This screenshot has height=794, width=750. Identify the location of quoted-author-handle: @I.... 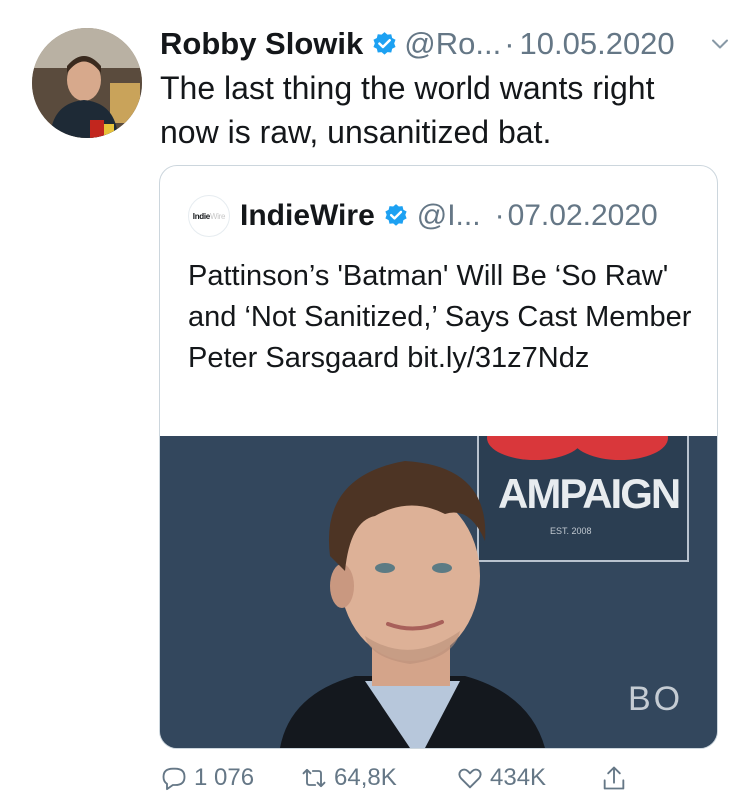
(449, 216).